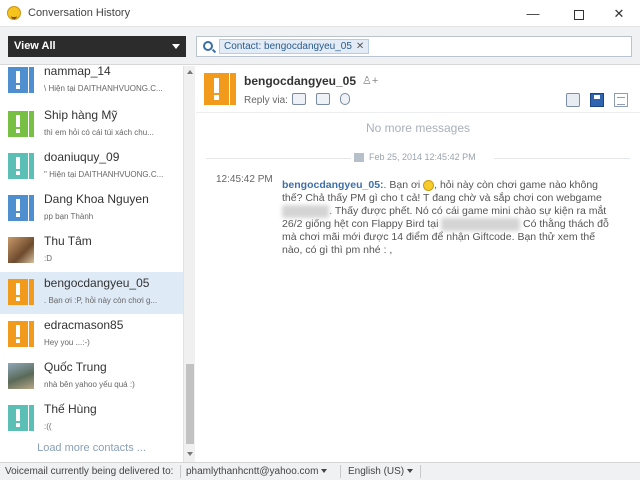 This screenshot has width=640, height=480. What do you see at coordinates (244, 179) in the screenshot?
I see `message-time: 12:45:42 PM` at bounding box center [244, 179].